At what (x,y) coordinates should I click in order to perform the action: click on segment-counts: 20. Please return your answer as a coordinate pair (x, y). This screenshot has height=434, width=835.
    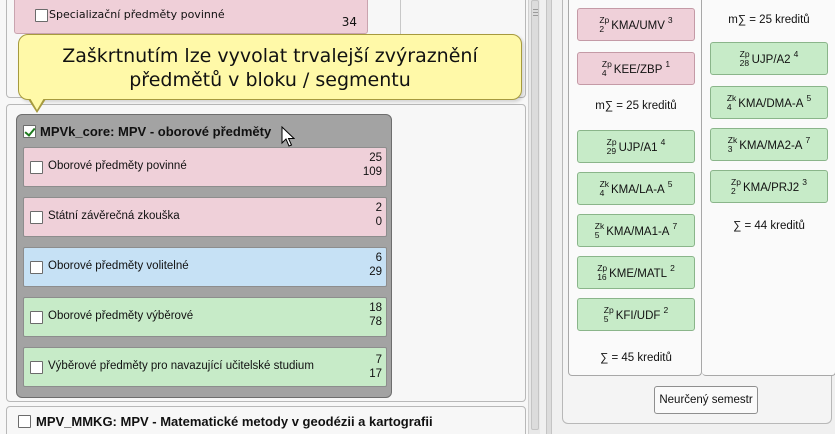
    Looking at the image, I should click on (378, 215).